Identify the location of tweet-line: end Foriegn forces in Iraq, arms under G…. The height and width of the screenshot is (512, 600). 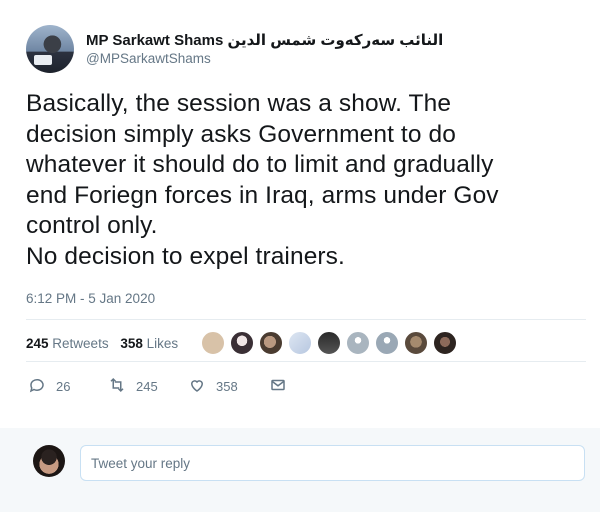
(262, 195).